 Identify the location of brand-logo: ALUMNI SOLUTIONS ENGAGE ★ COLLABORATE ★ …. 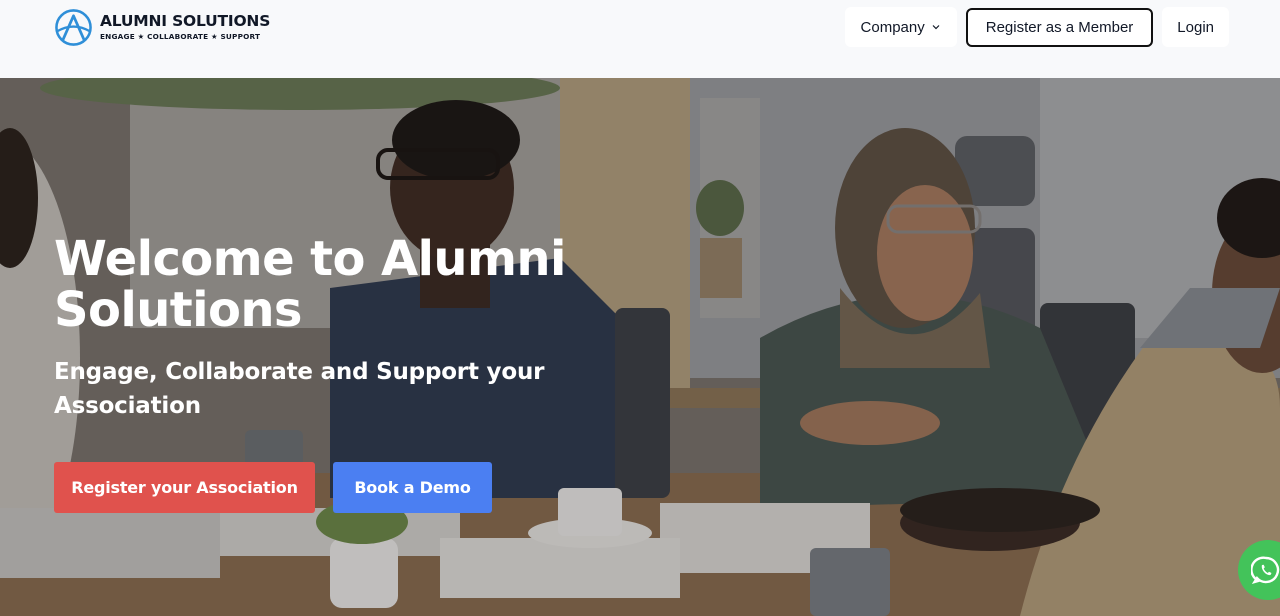
(162, 27).